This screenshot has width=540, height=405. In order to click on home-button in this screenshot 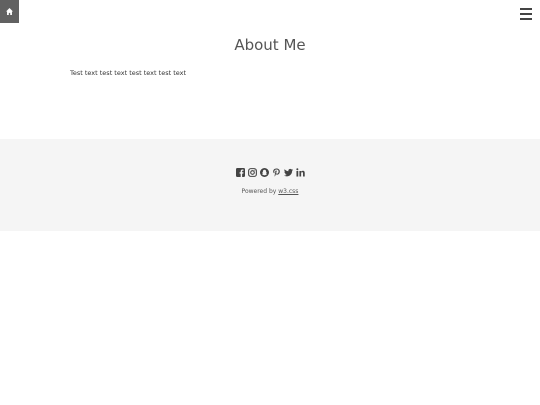, I will do `click(9, 11)`.